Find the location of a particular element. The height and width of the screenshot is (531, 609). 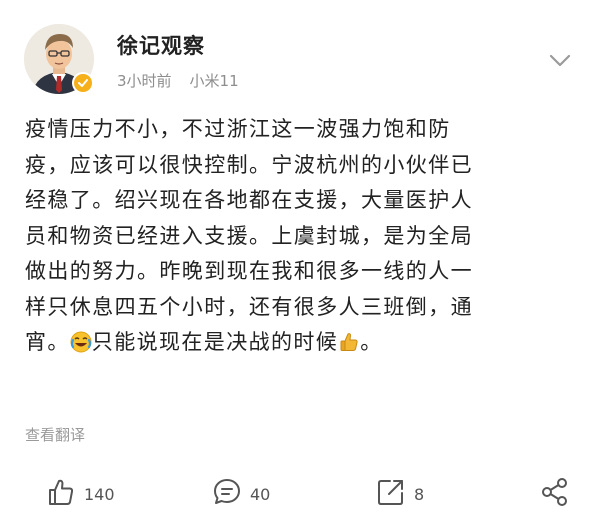

comment-count: 40 is located at coordinates (260, 494).